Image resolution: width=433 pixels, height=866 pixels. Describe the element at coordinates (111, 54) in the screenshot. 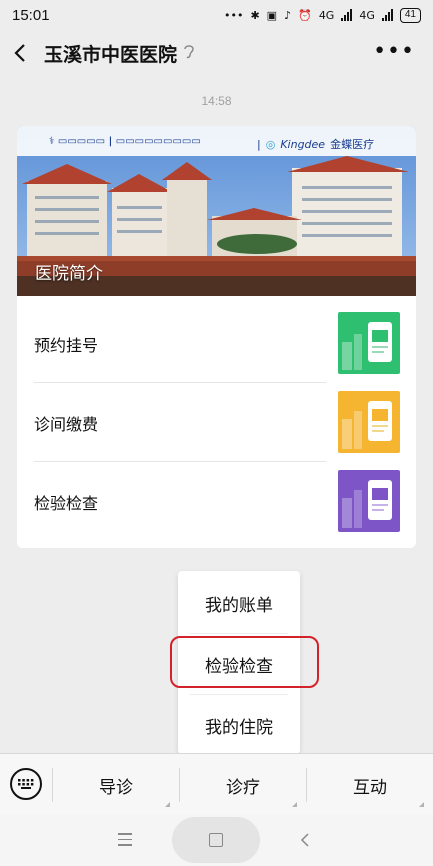

I see `chat-title: 玉溪市中医医院` at that location.